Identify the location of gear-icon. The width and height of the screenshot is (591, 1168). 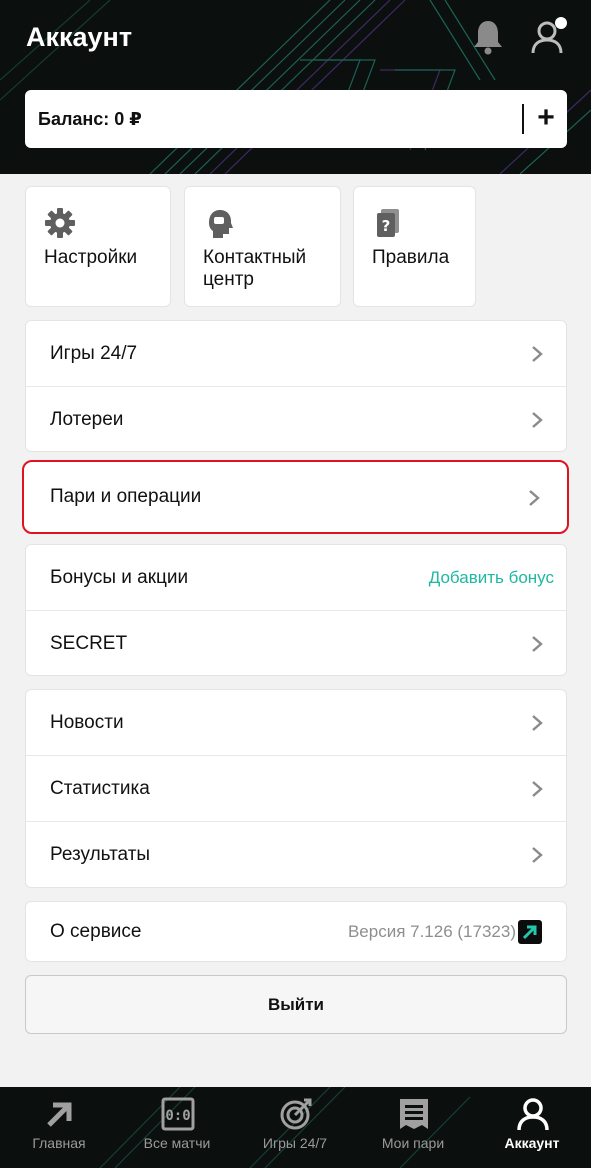
(60, 223).